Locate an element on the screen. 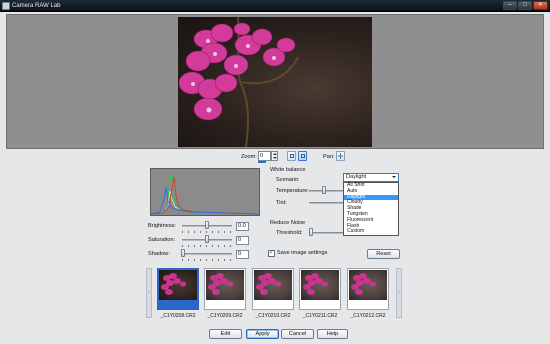 The height and width of the screenshot is (344, 550). temperature-slider is located at coordinates (326, 191).